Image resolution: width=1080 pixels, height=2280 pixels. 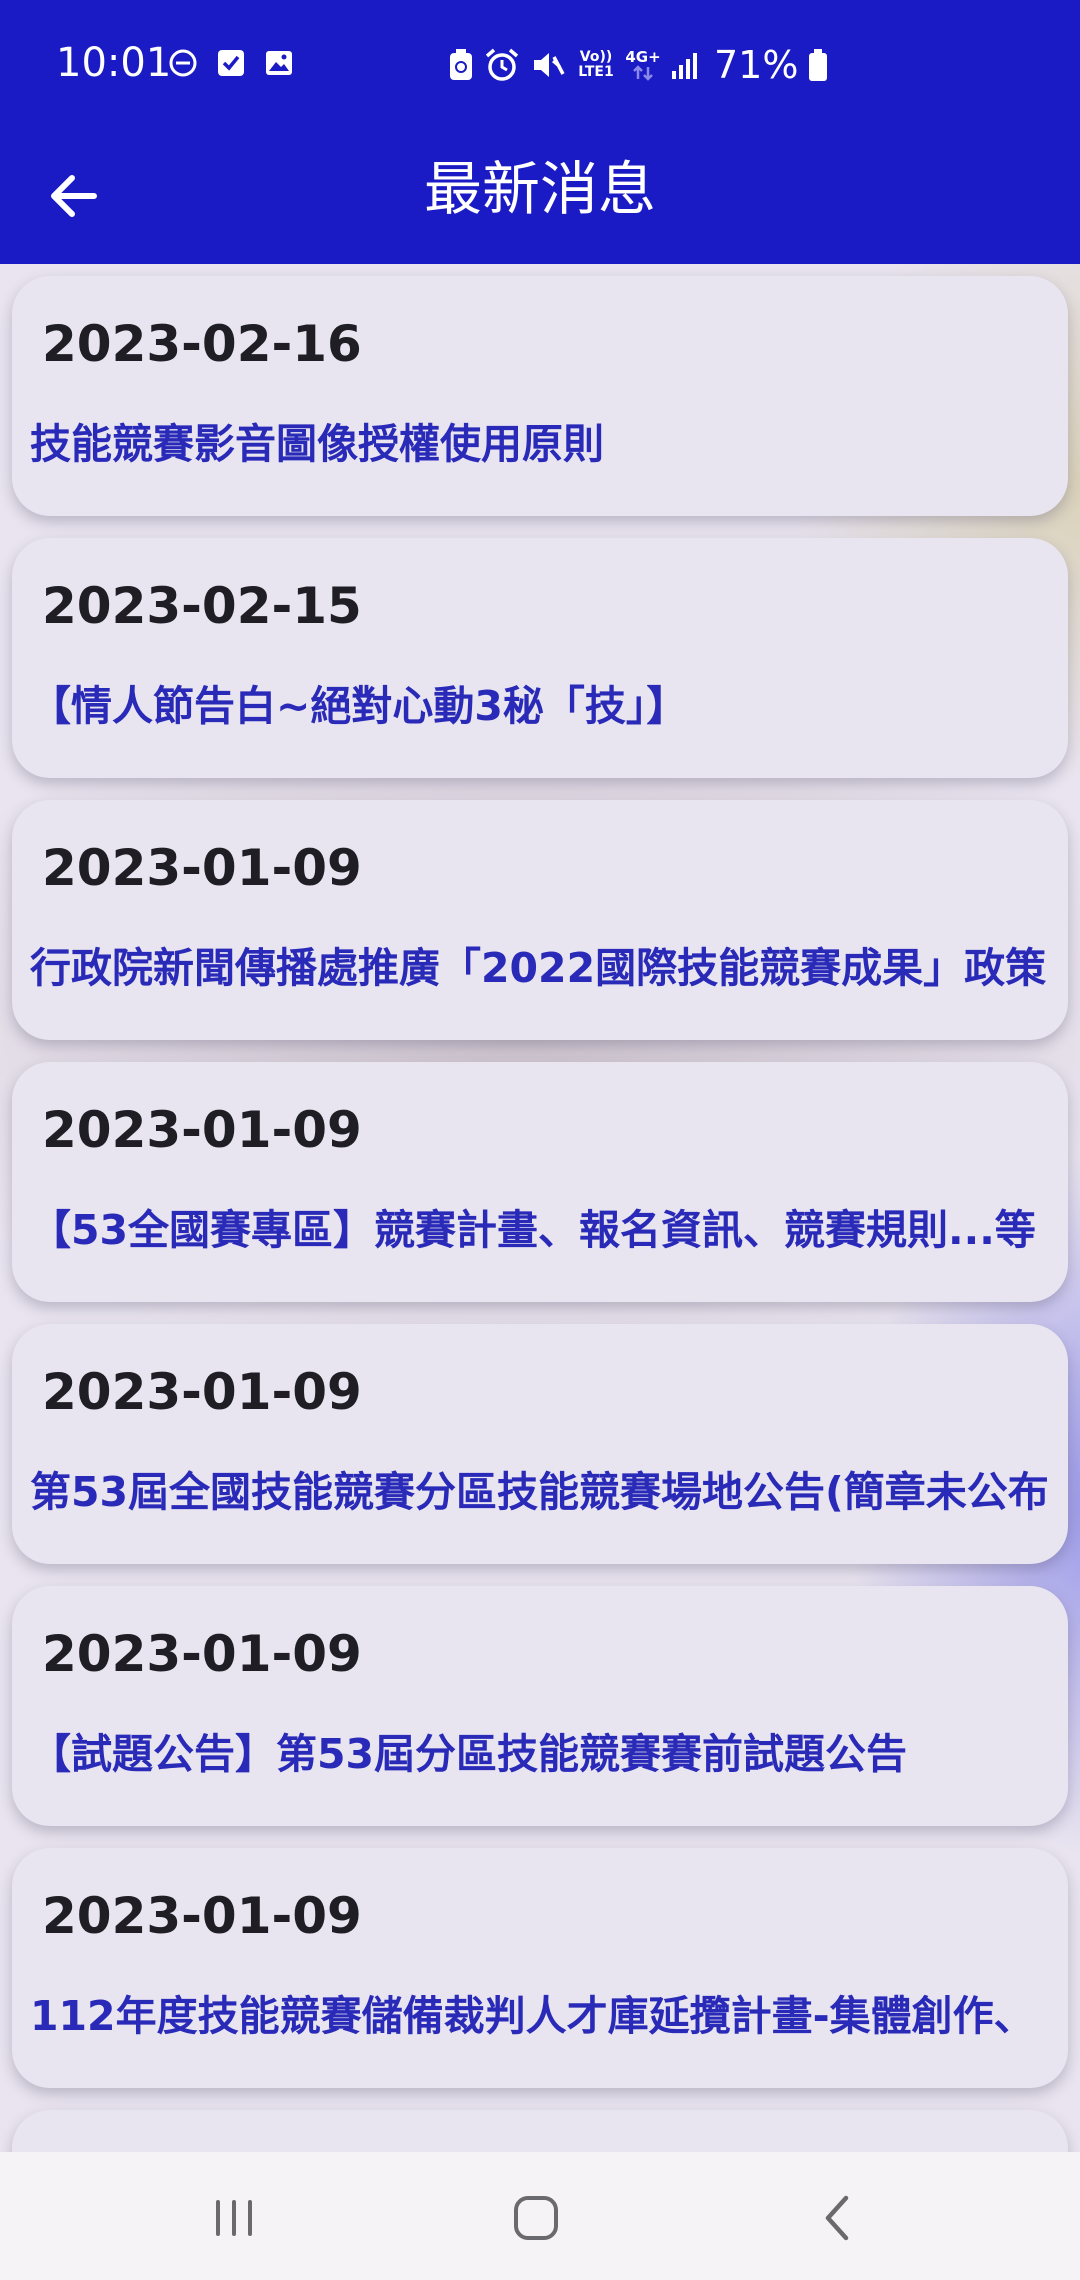 I want to click on news-item: 2023-01-09 【53全國賽專區】競賽計畫、報名資訊、競賽規則...等, so click(x=540, y=1182).